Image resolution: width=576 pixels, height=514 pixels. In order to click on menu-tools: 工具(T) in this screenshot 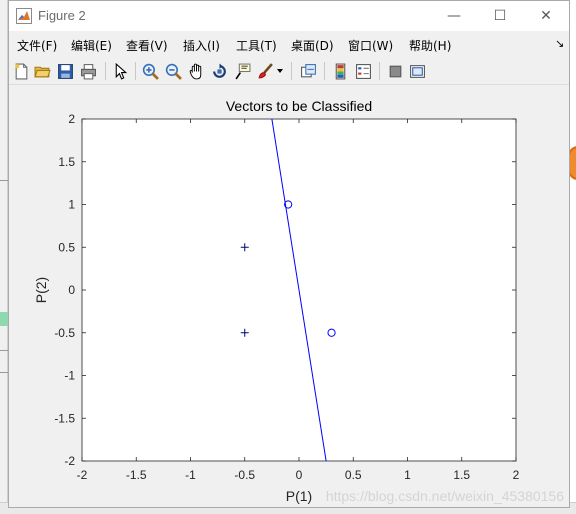, I will do `click(256, 45)`.